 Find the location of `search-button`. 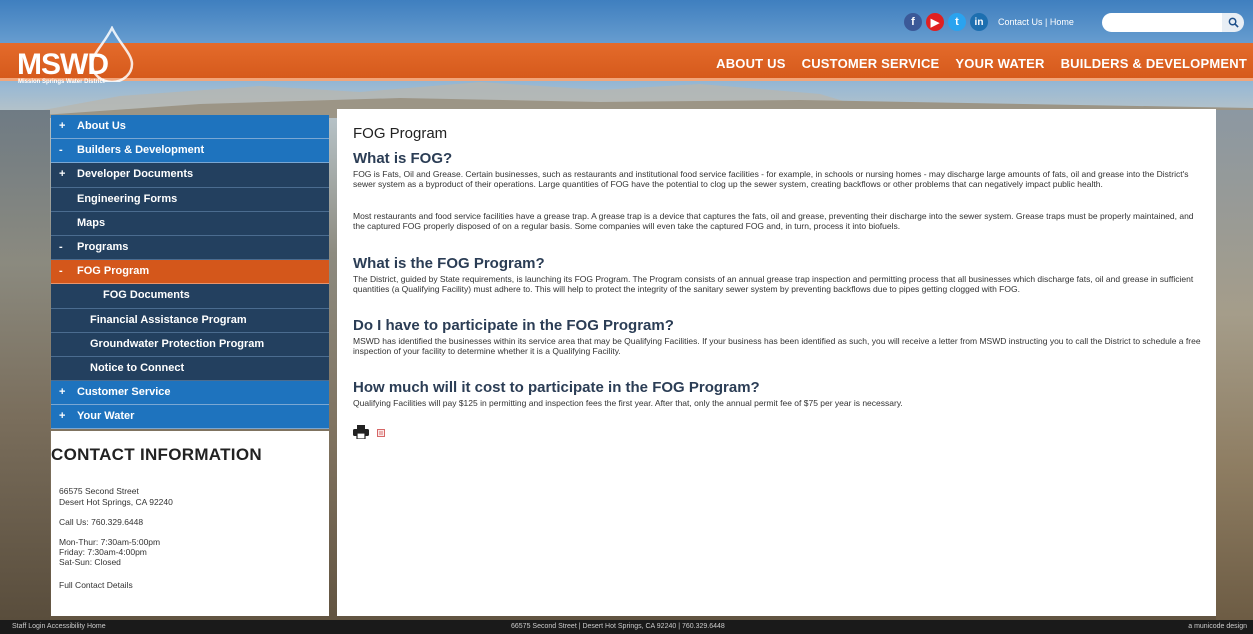

search-button is located at coordinates (1233, 22).